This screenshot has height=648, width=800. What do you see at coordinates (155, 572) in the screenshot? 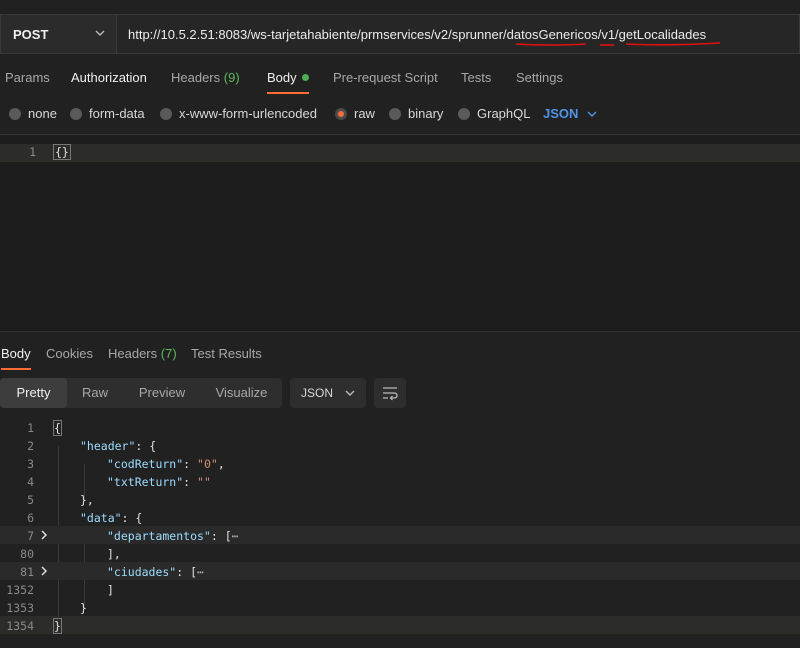
I see `code-text: "ciudades": [⋯` at bounding box center [155, 572].